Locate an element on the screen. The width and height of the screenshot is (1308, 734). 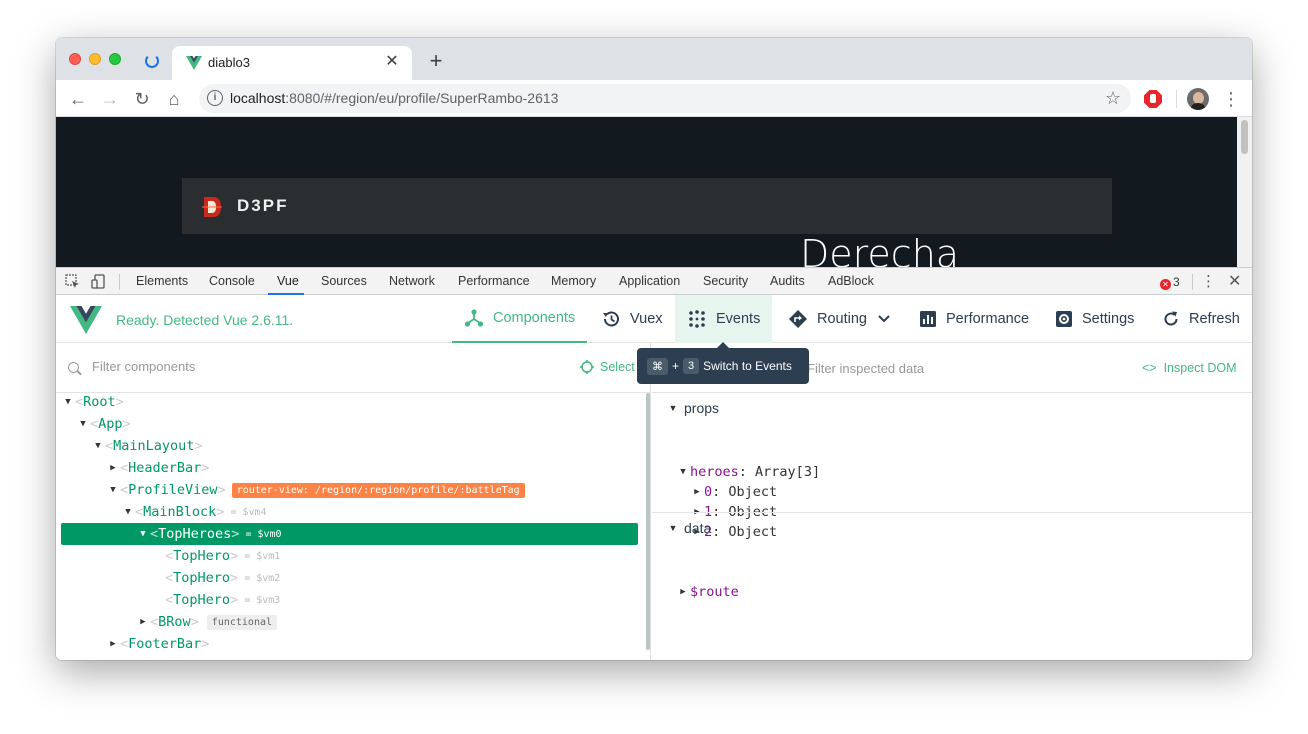
back-arrow-icon: ← is located at coordinates (78, 99).